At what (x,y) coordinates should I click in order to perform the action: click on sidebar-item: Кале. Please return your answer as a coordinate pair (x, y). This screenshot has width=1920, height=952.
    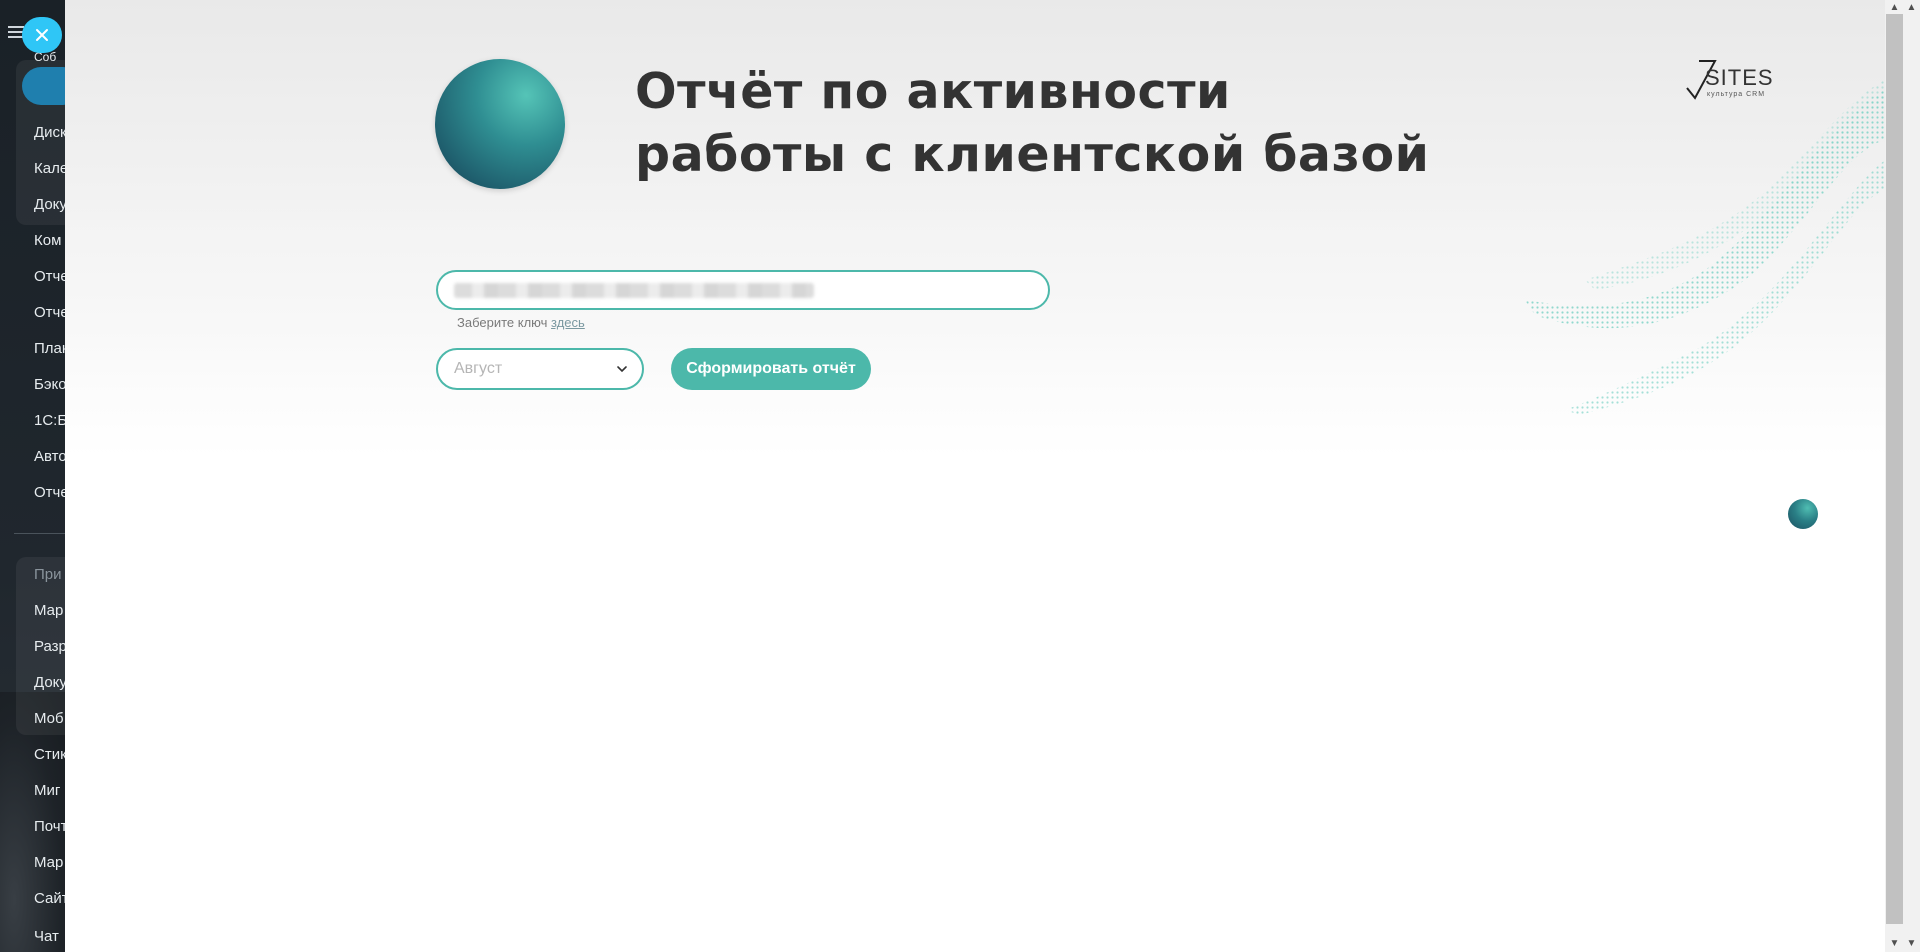
    Looking at the image, I should click on (51, 168).